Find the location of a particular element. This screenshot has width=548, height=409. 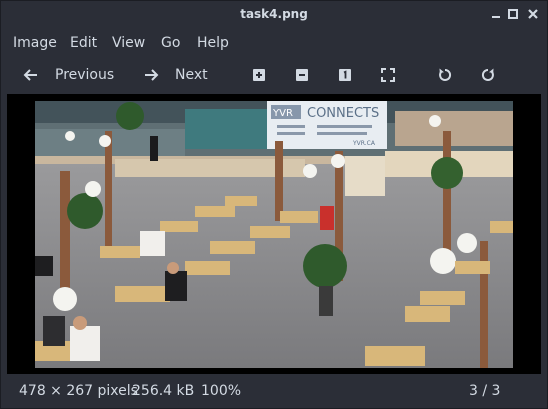

close-button is located at coordinates (533, 14).